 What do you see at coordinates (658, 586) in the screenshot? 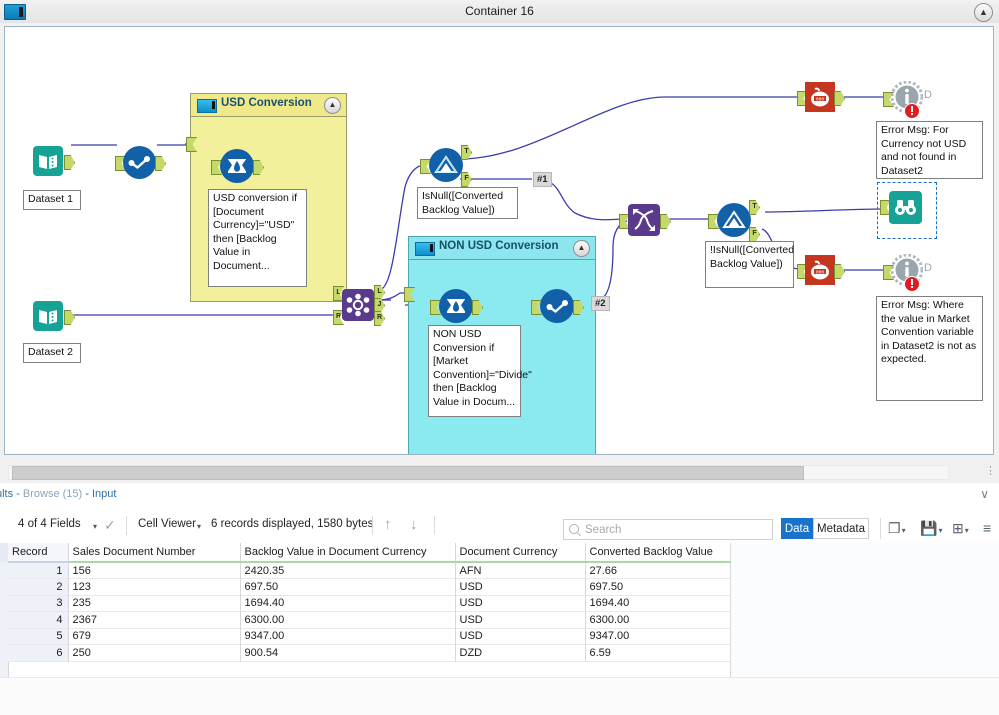
I see `cell-converted-backlog-value: 697.50` at bounding box center [658, 586].